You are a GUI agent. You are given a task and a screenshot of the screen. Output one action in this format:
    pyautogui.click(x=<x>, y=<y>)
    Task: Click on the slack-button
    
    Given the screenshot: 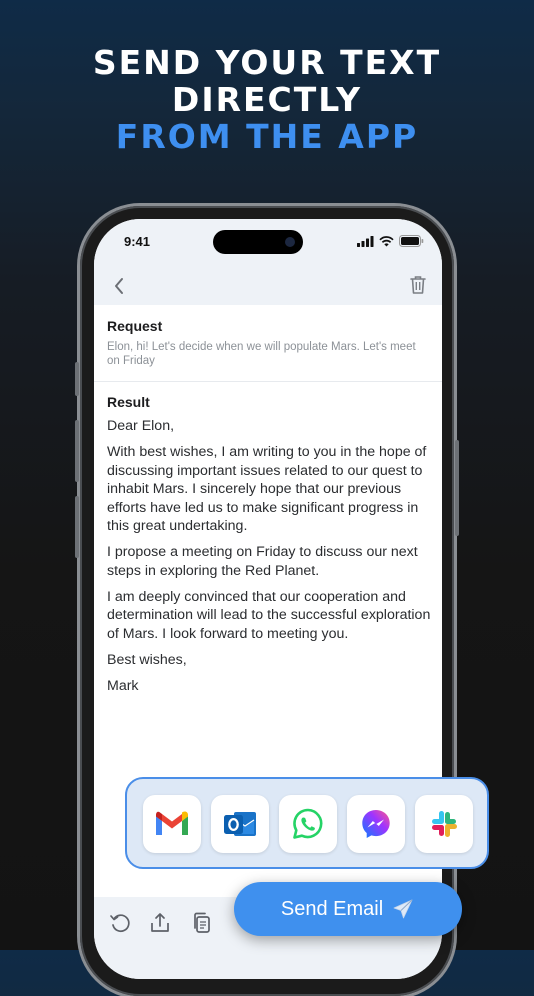 What is the action you would take?
    pyautogui.click(x=444, y=824)
    